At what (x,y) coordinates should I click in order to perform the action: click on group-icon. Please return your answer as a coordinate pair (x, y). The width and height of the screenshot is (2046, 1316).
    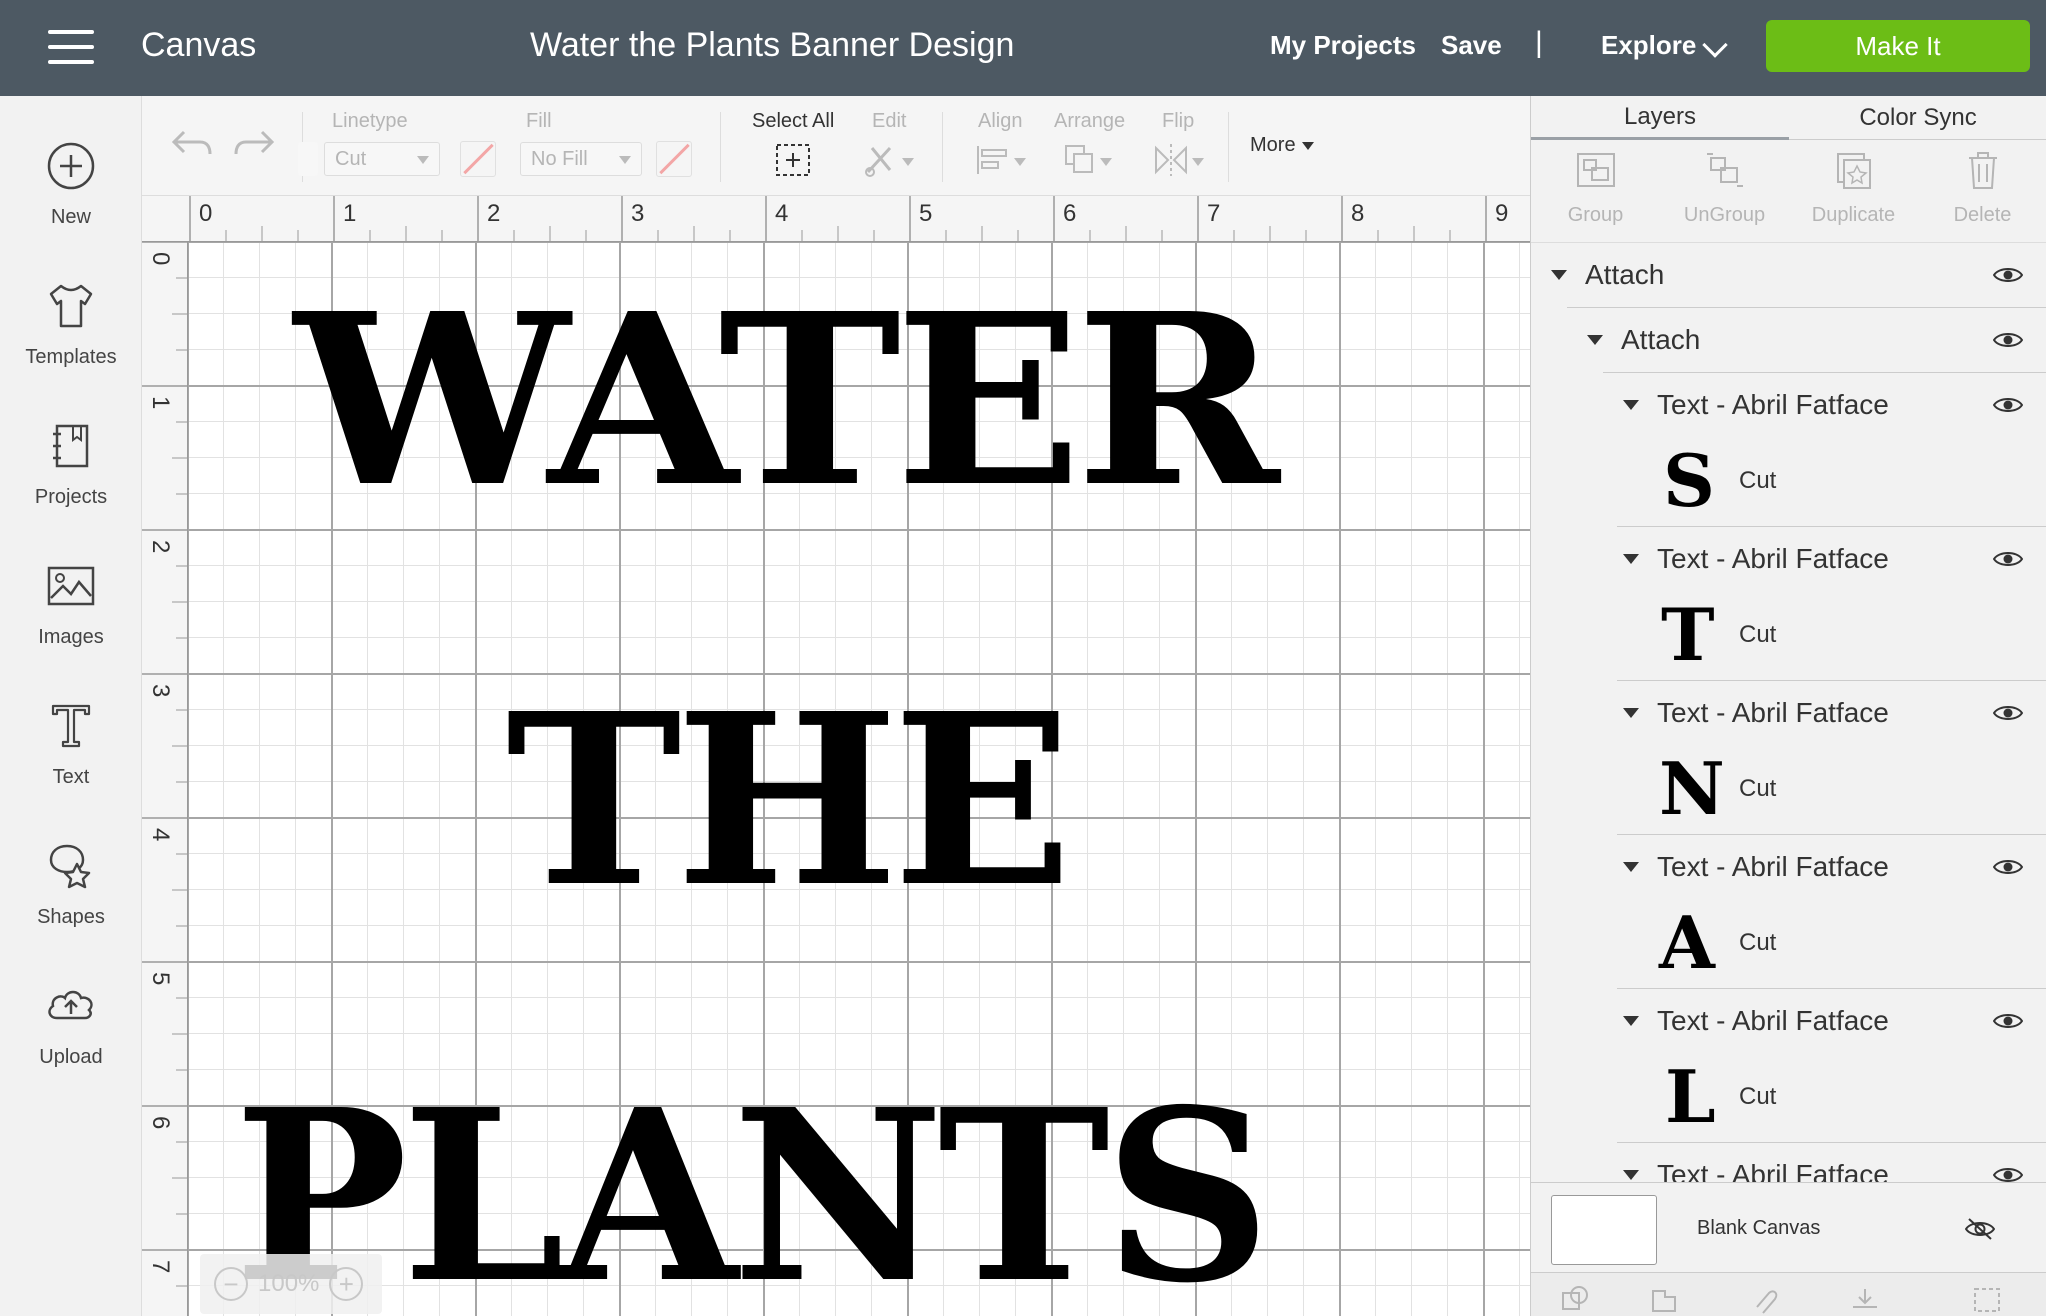
    Looking at the image, I should click on (1595, 170).